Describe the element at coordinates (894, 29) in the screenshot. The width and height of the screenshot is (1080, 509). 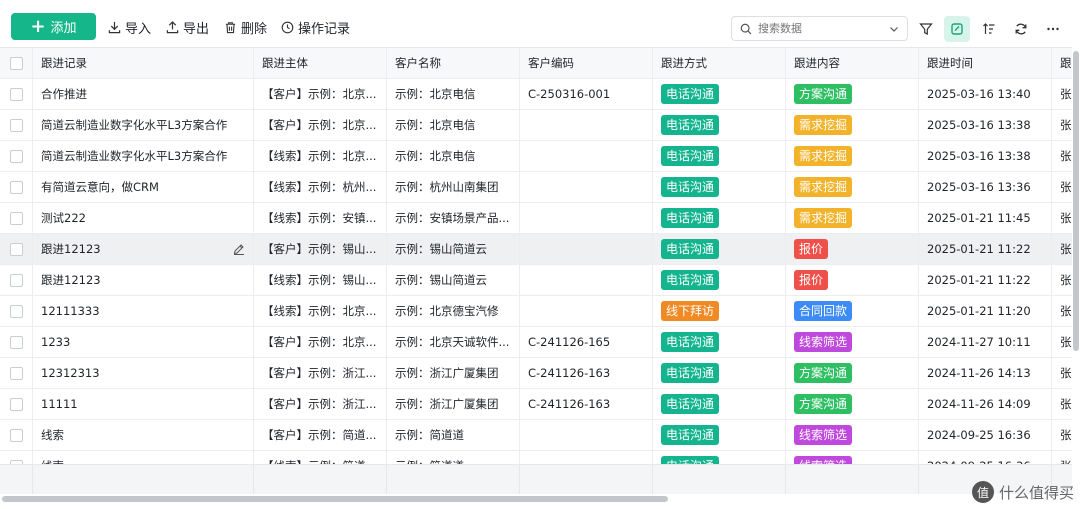
I see `chevron-down-icon` at that location.